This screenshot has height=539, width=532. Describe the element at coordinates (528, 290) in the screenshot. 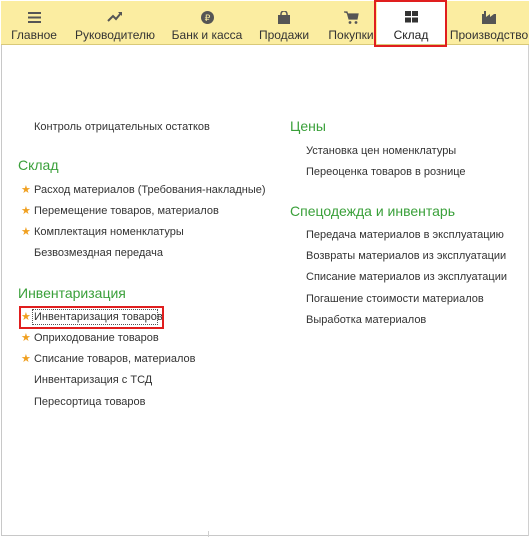

I see `panel-divider` at that location.